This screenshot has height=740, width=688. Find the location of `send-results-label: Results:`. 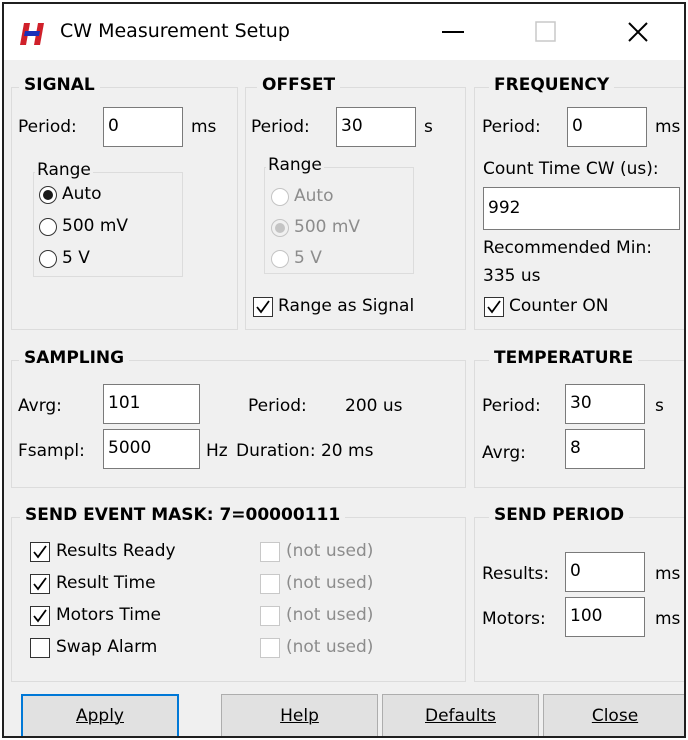

send-results-label: Results: is located at coordinates (516, 574).